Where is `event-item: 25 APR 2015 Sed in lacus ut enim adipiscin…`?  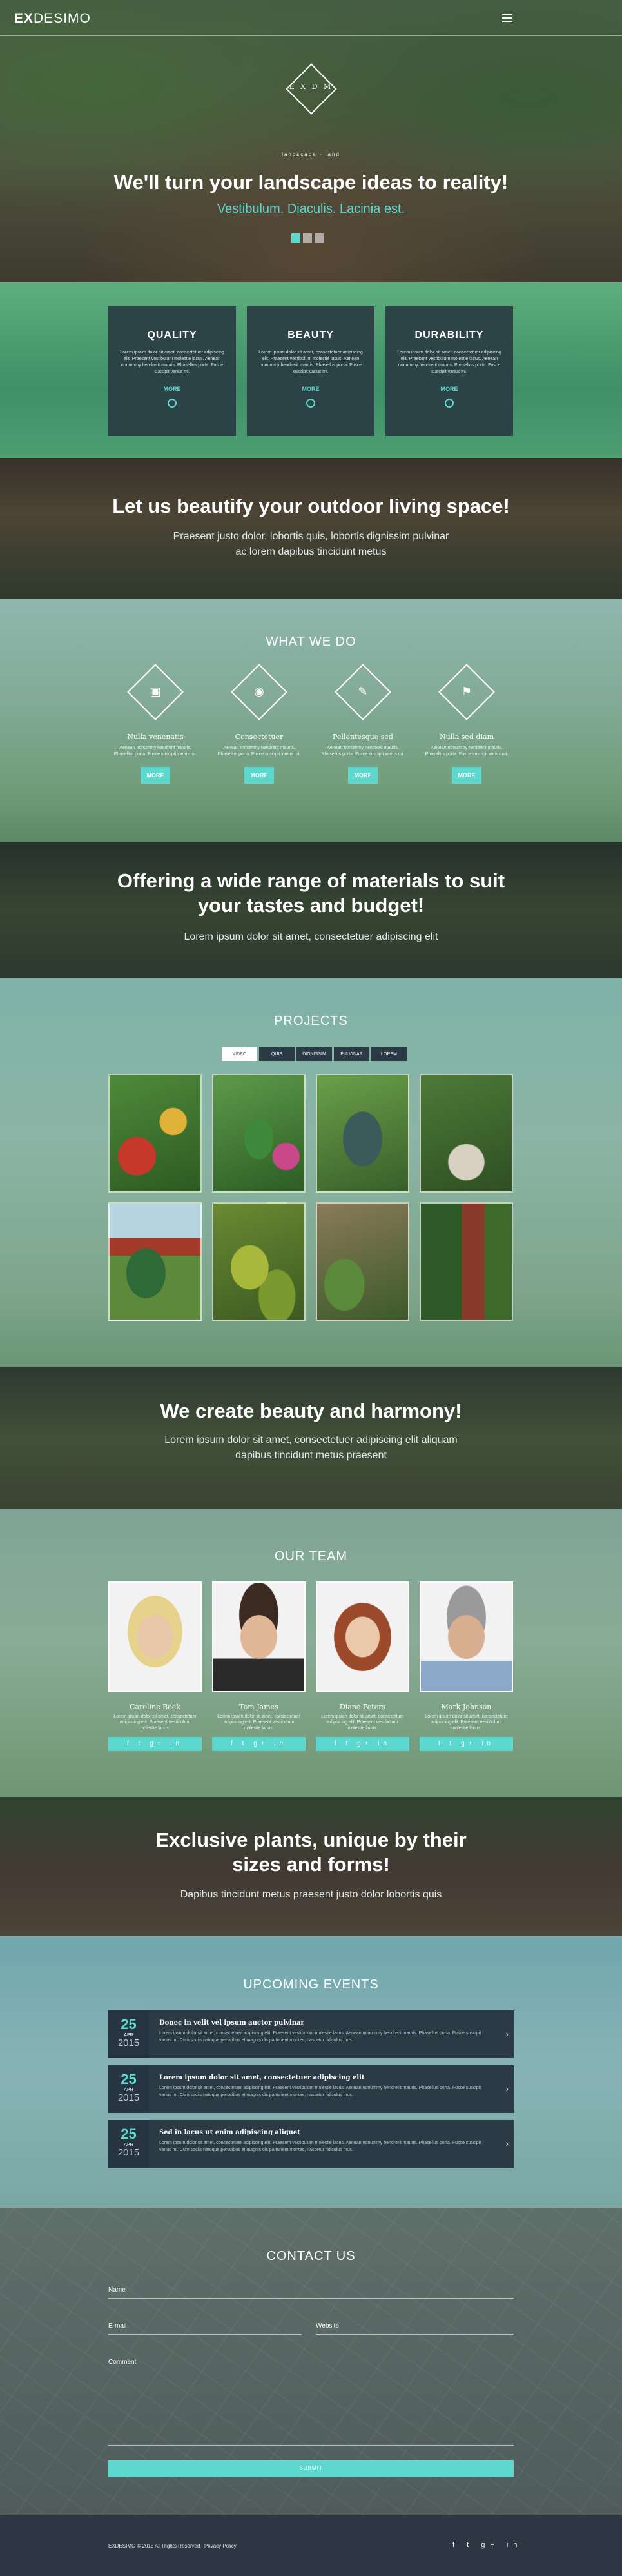 event-item: 25 APR 2015 Sed in lacus ut enim adipiscin… is located at coordinates (311, 2144).